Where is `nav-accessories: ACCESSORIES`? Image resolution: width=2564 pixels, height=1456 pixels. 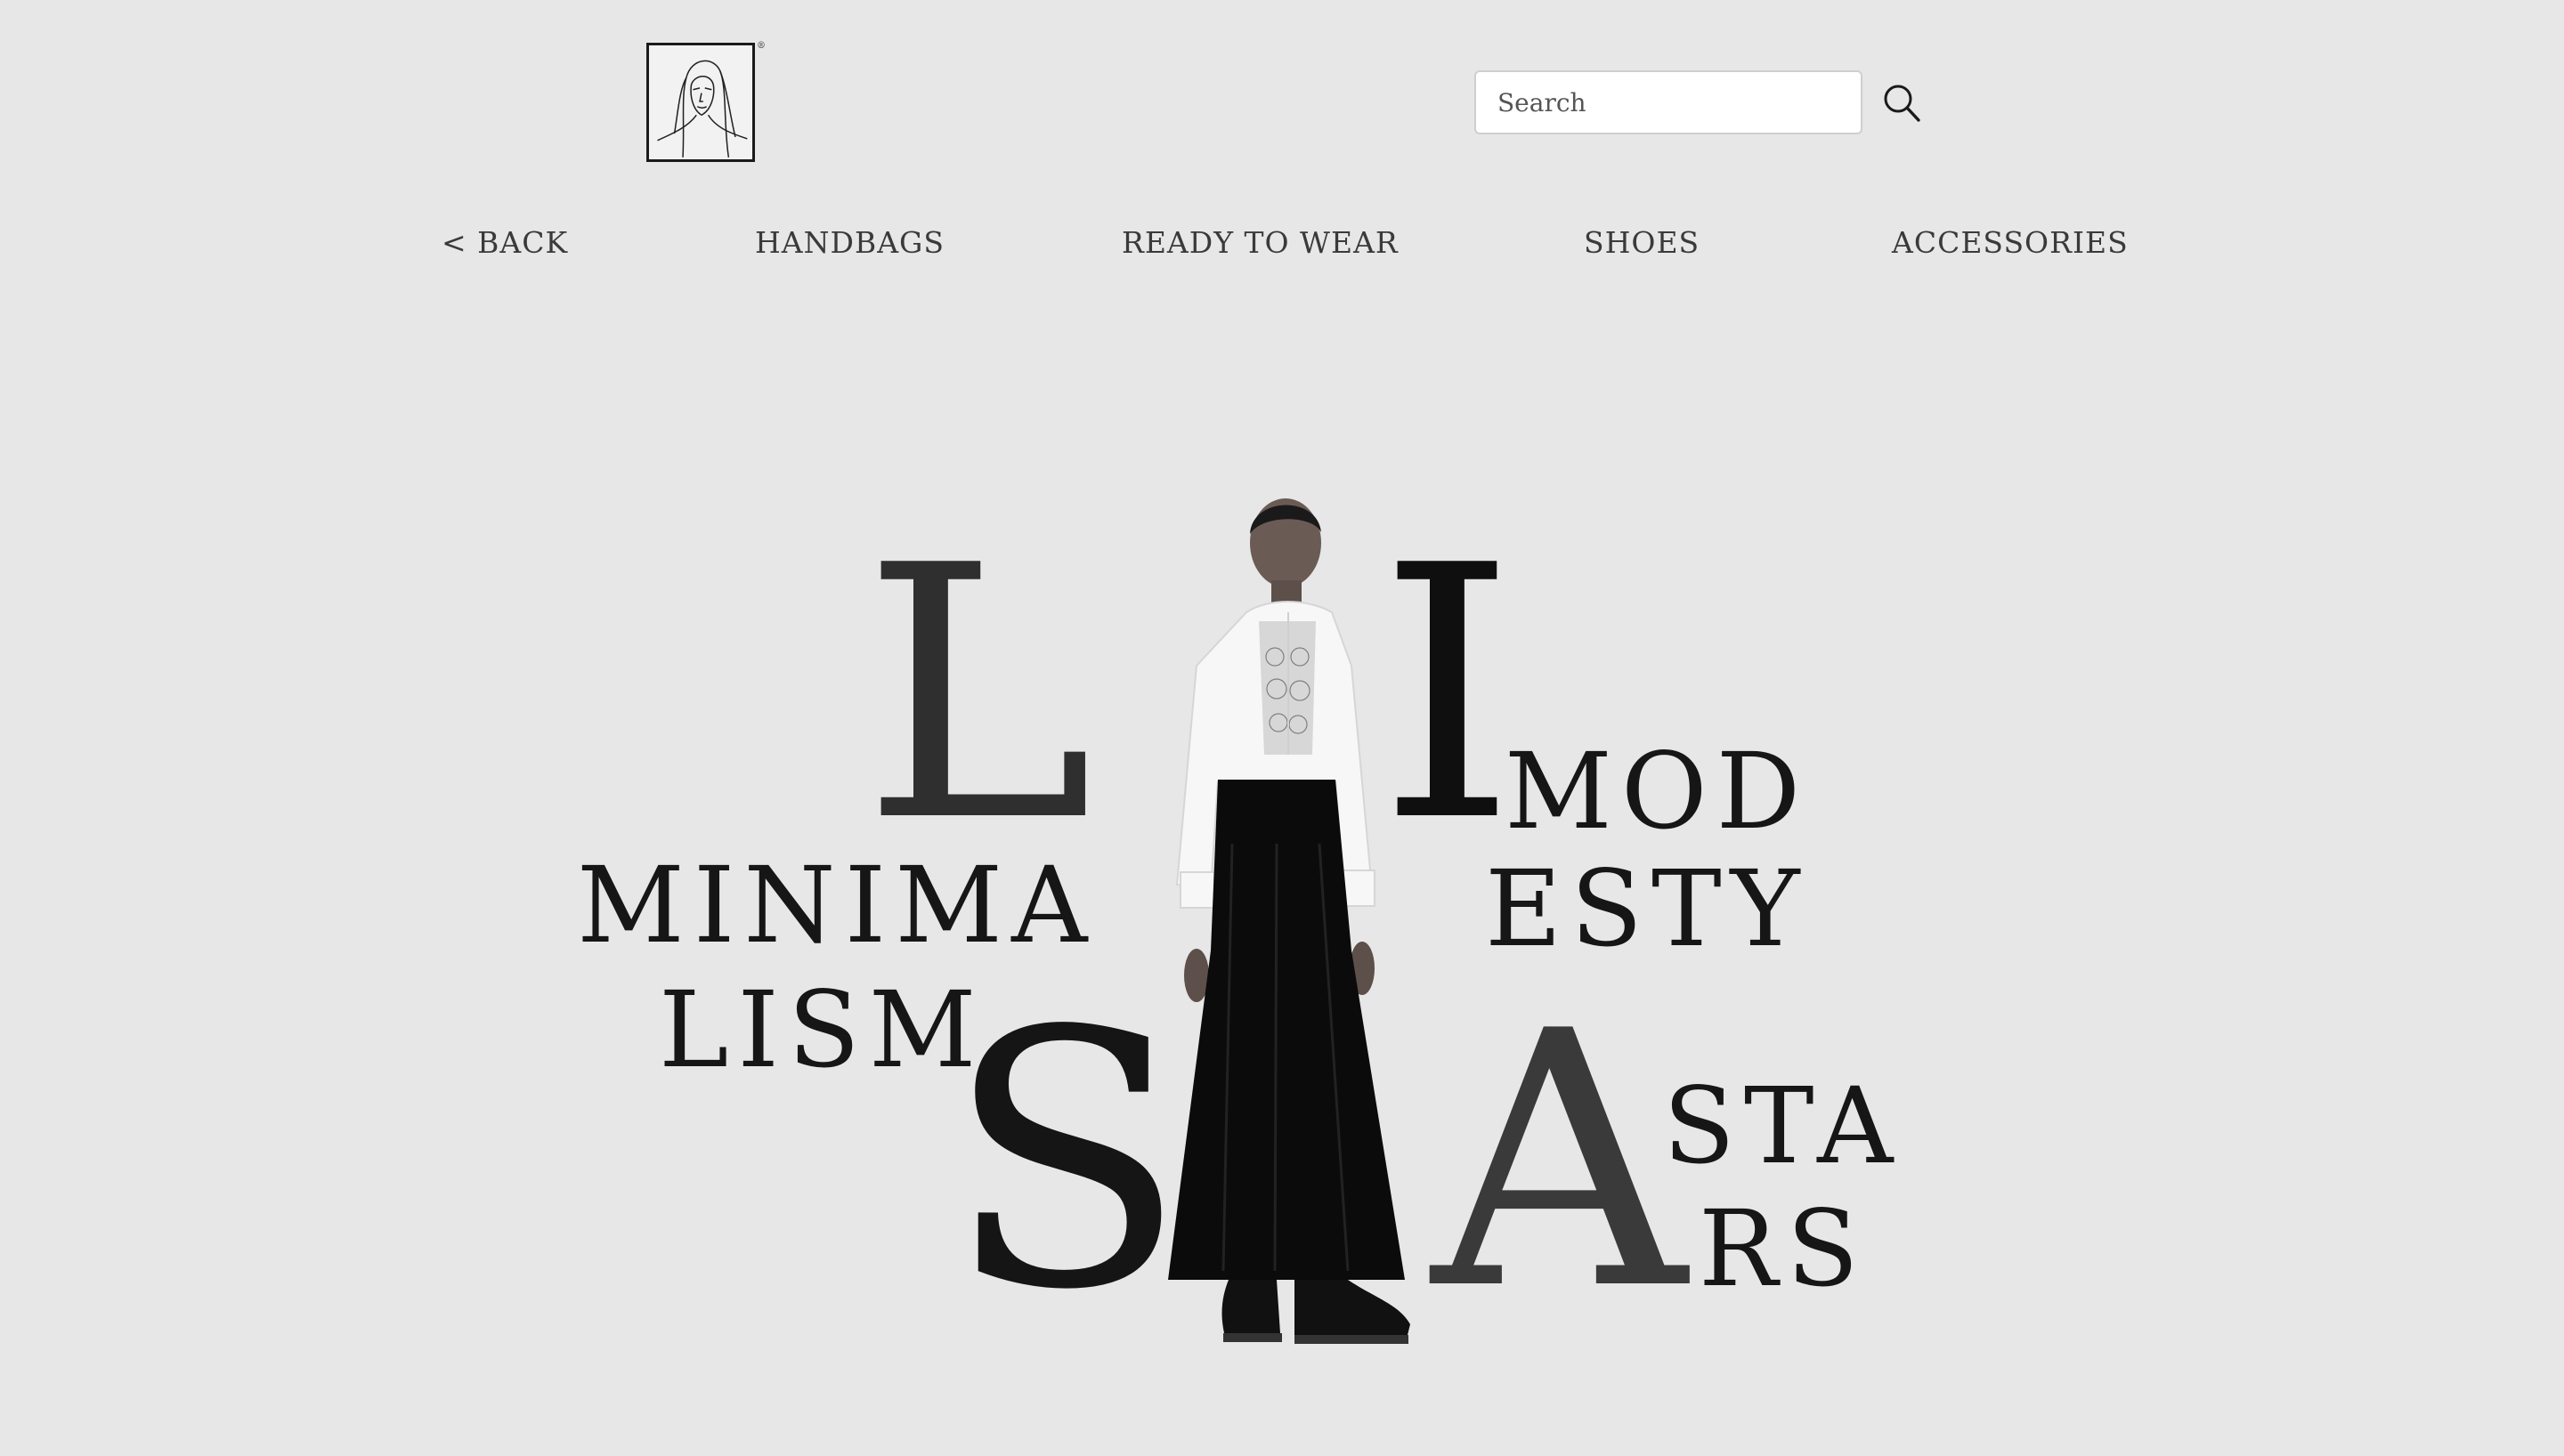 nav-accessories: ACCESSORIES is located at coordinates (2010, 242).